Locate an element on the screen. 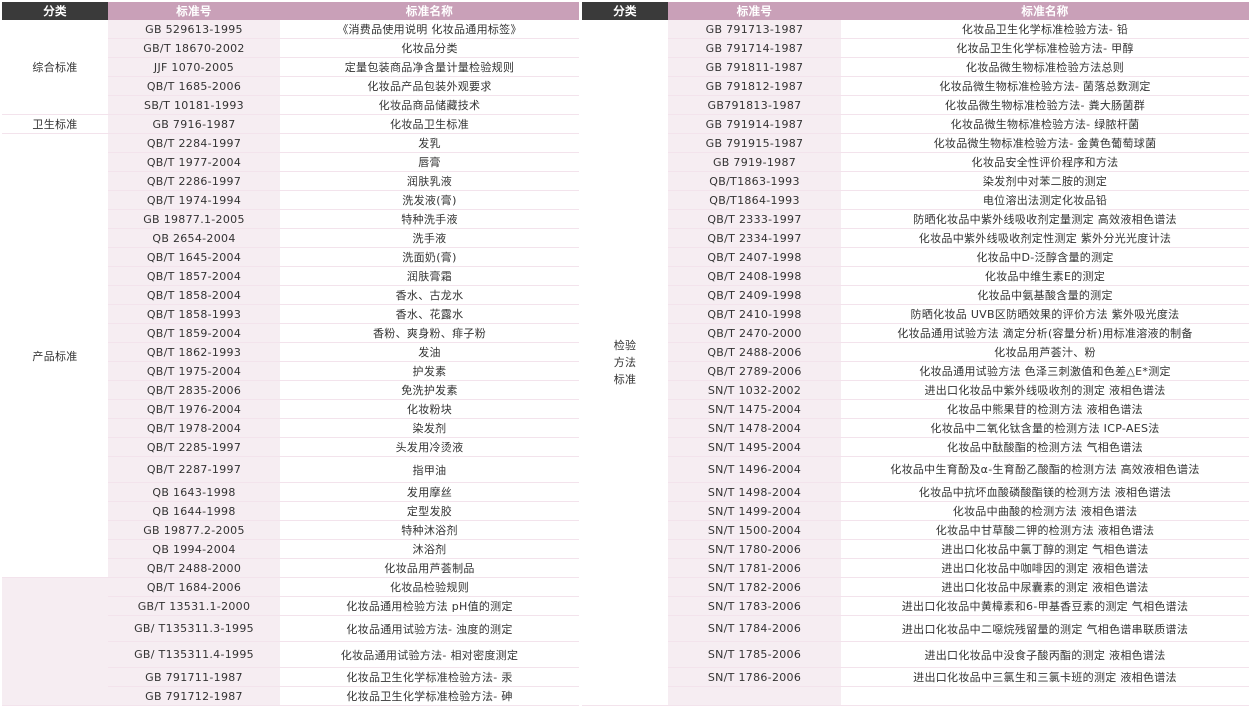 This screenshot has height=706, width=1251. left-name-cell: 指甲油 is located at coordinates (429, 469).